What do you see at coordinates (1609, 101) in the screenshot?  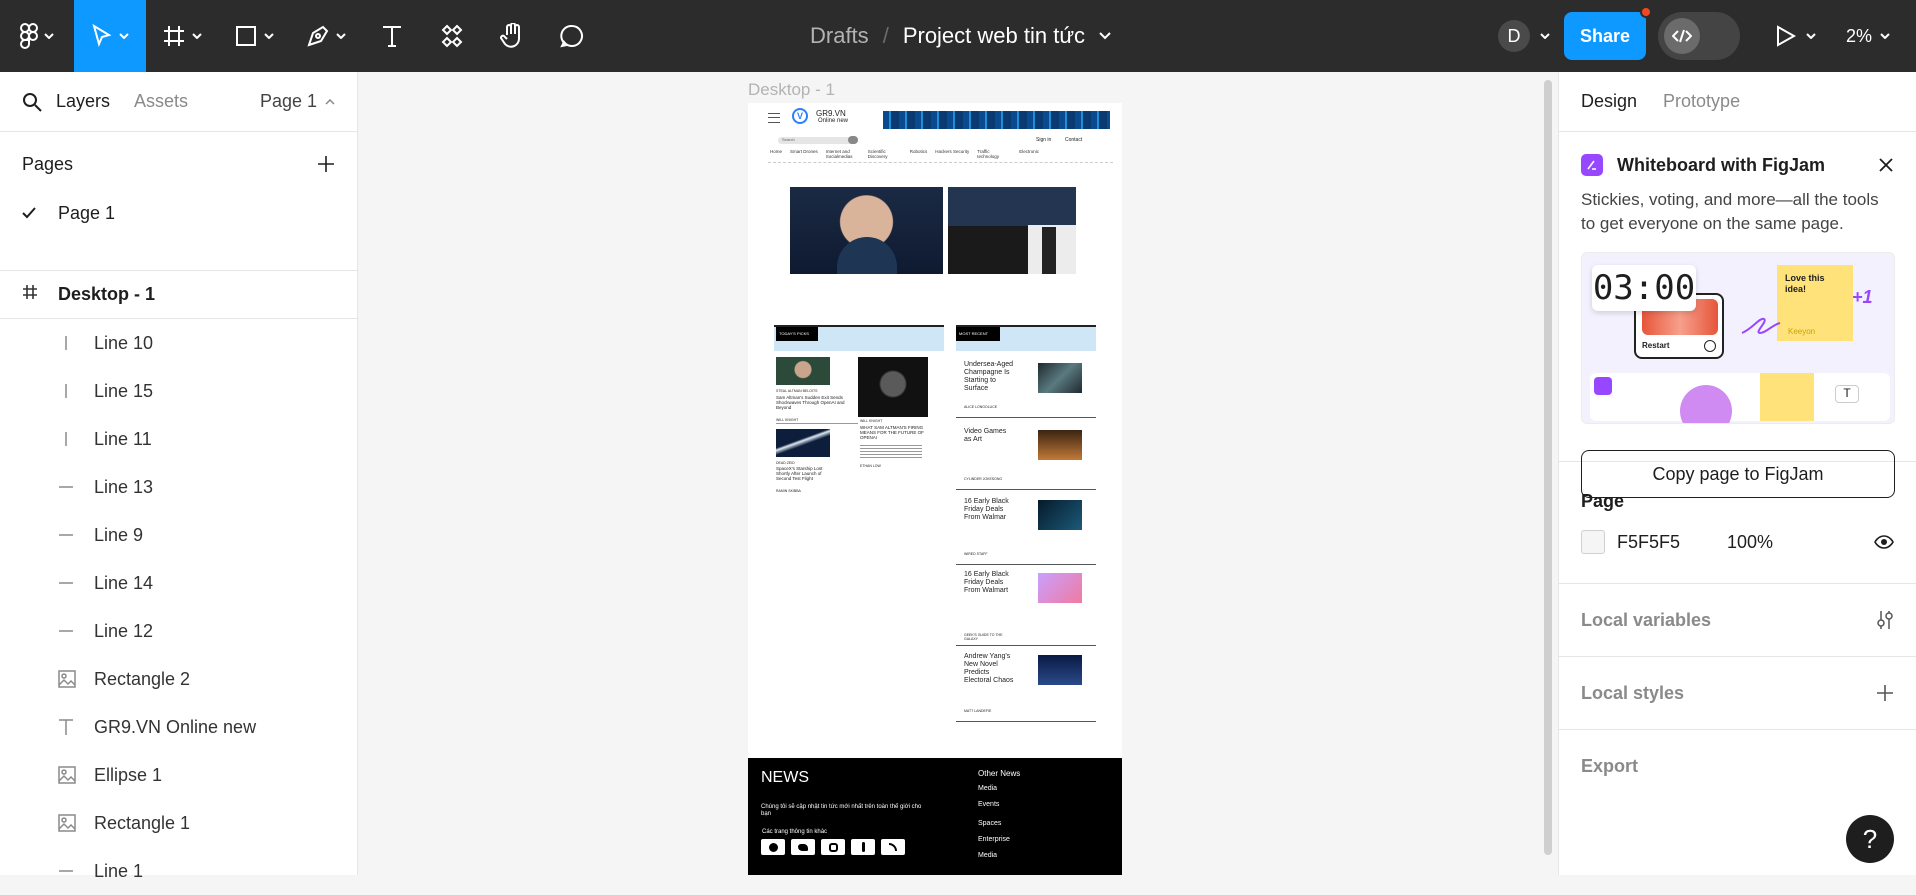 I see `tab-design: Design` at bounding box center [1609, 101].